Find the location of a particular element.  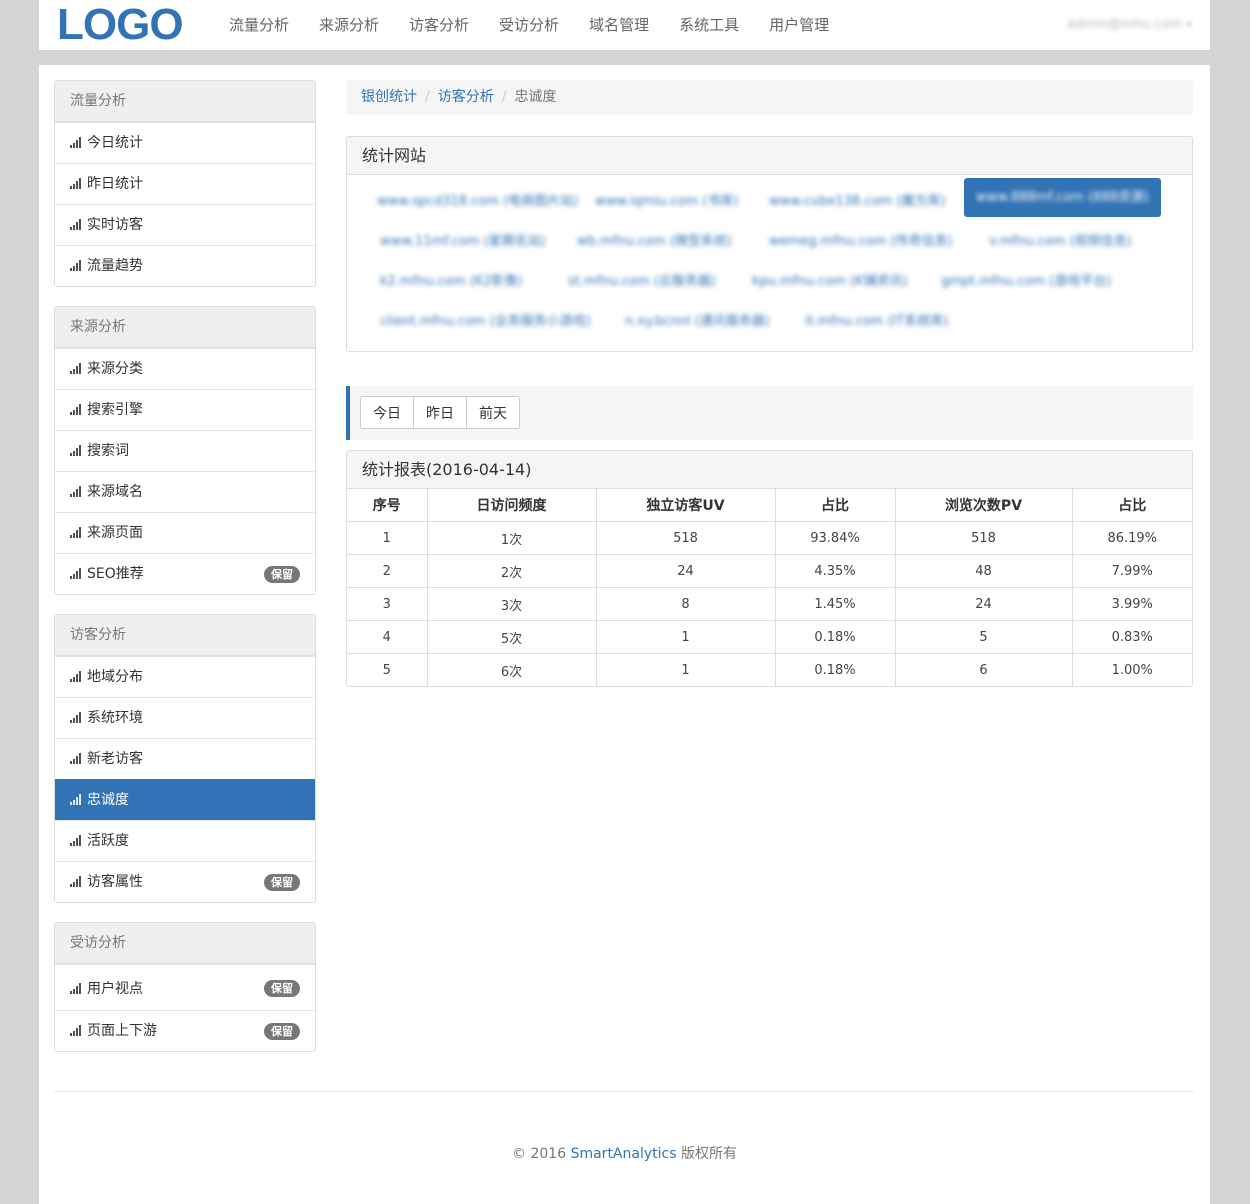

site-link: st.mfnu.com (云服务器) is located at coordinates (642, 279).